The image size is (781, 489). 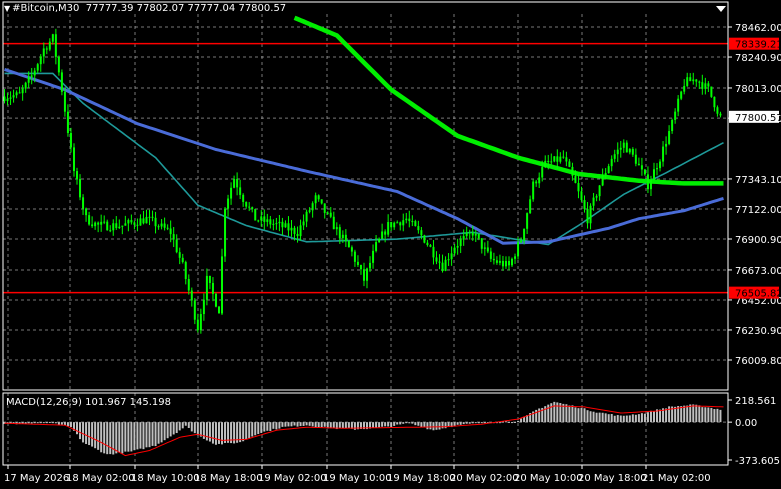 I want to click on ohlc-low: 77777.04, so click(x=211, y=8).